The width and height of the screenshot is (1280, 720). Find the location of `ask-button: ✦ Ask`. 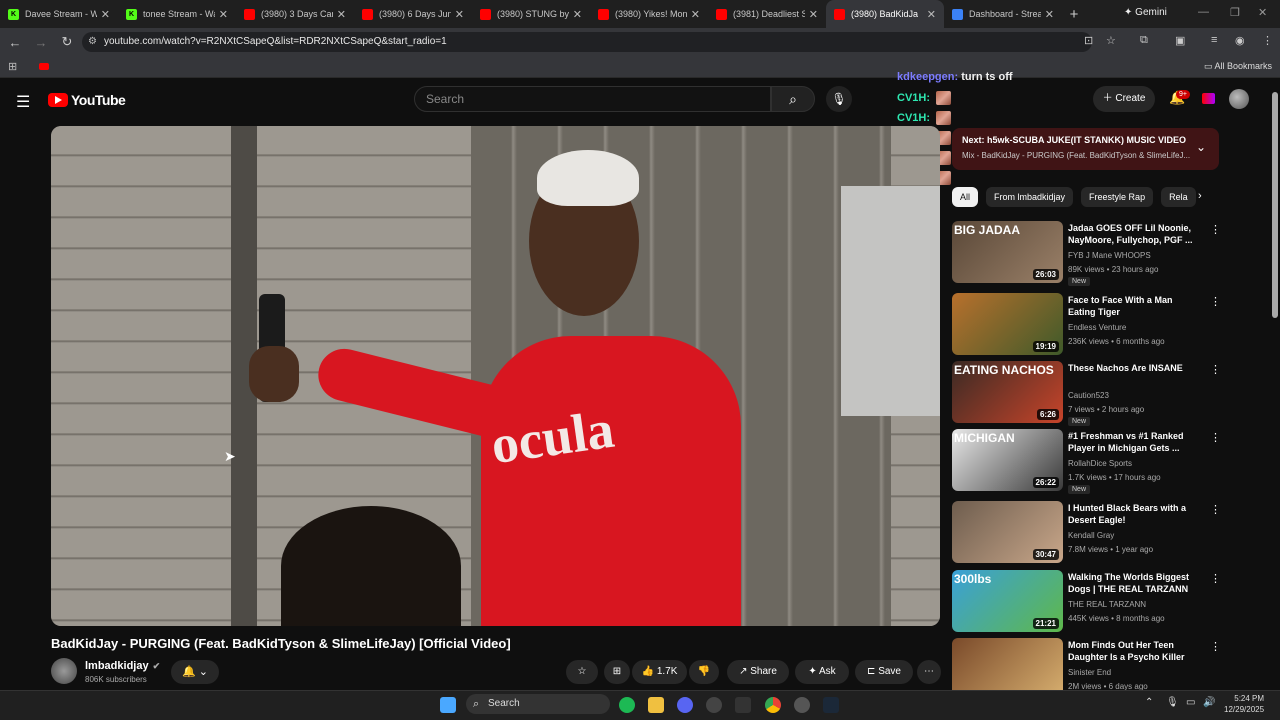

ask-button: ✦ Ask is located at coordinates (822, 672).